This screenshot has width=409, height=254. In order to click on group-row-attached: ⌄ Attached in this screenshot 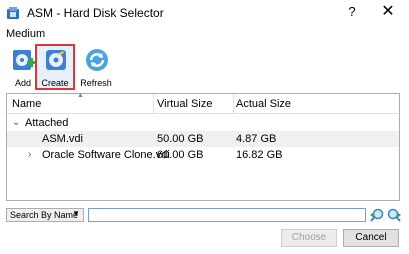, I will do `click(203, 123)`.